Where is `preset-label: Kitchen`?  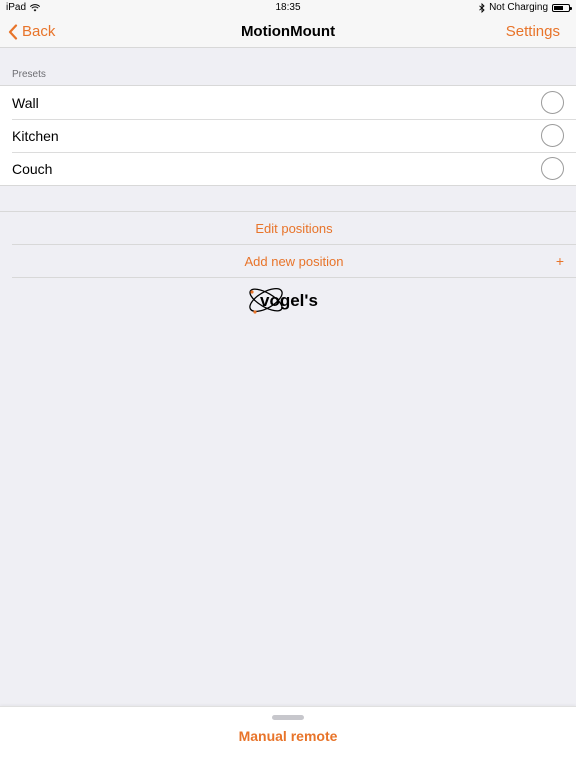 preset-label: Kitchen is located at coordinates (35, 135).